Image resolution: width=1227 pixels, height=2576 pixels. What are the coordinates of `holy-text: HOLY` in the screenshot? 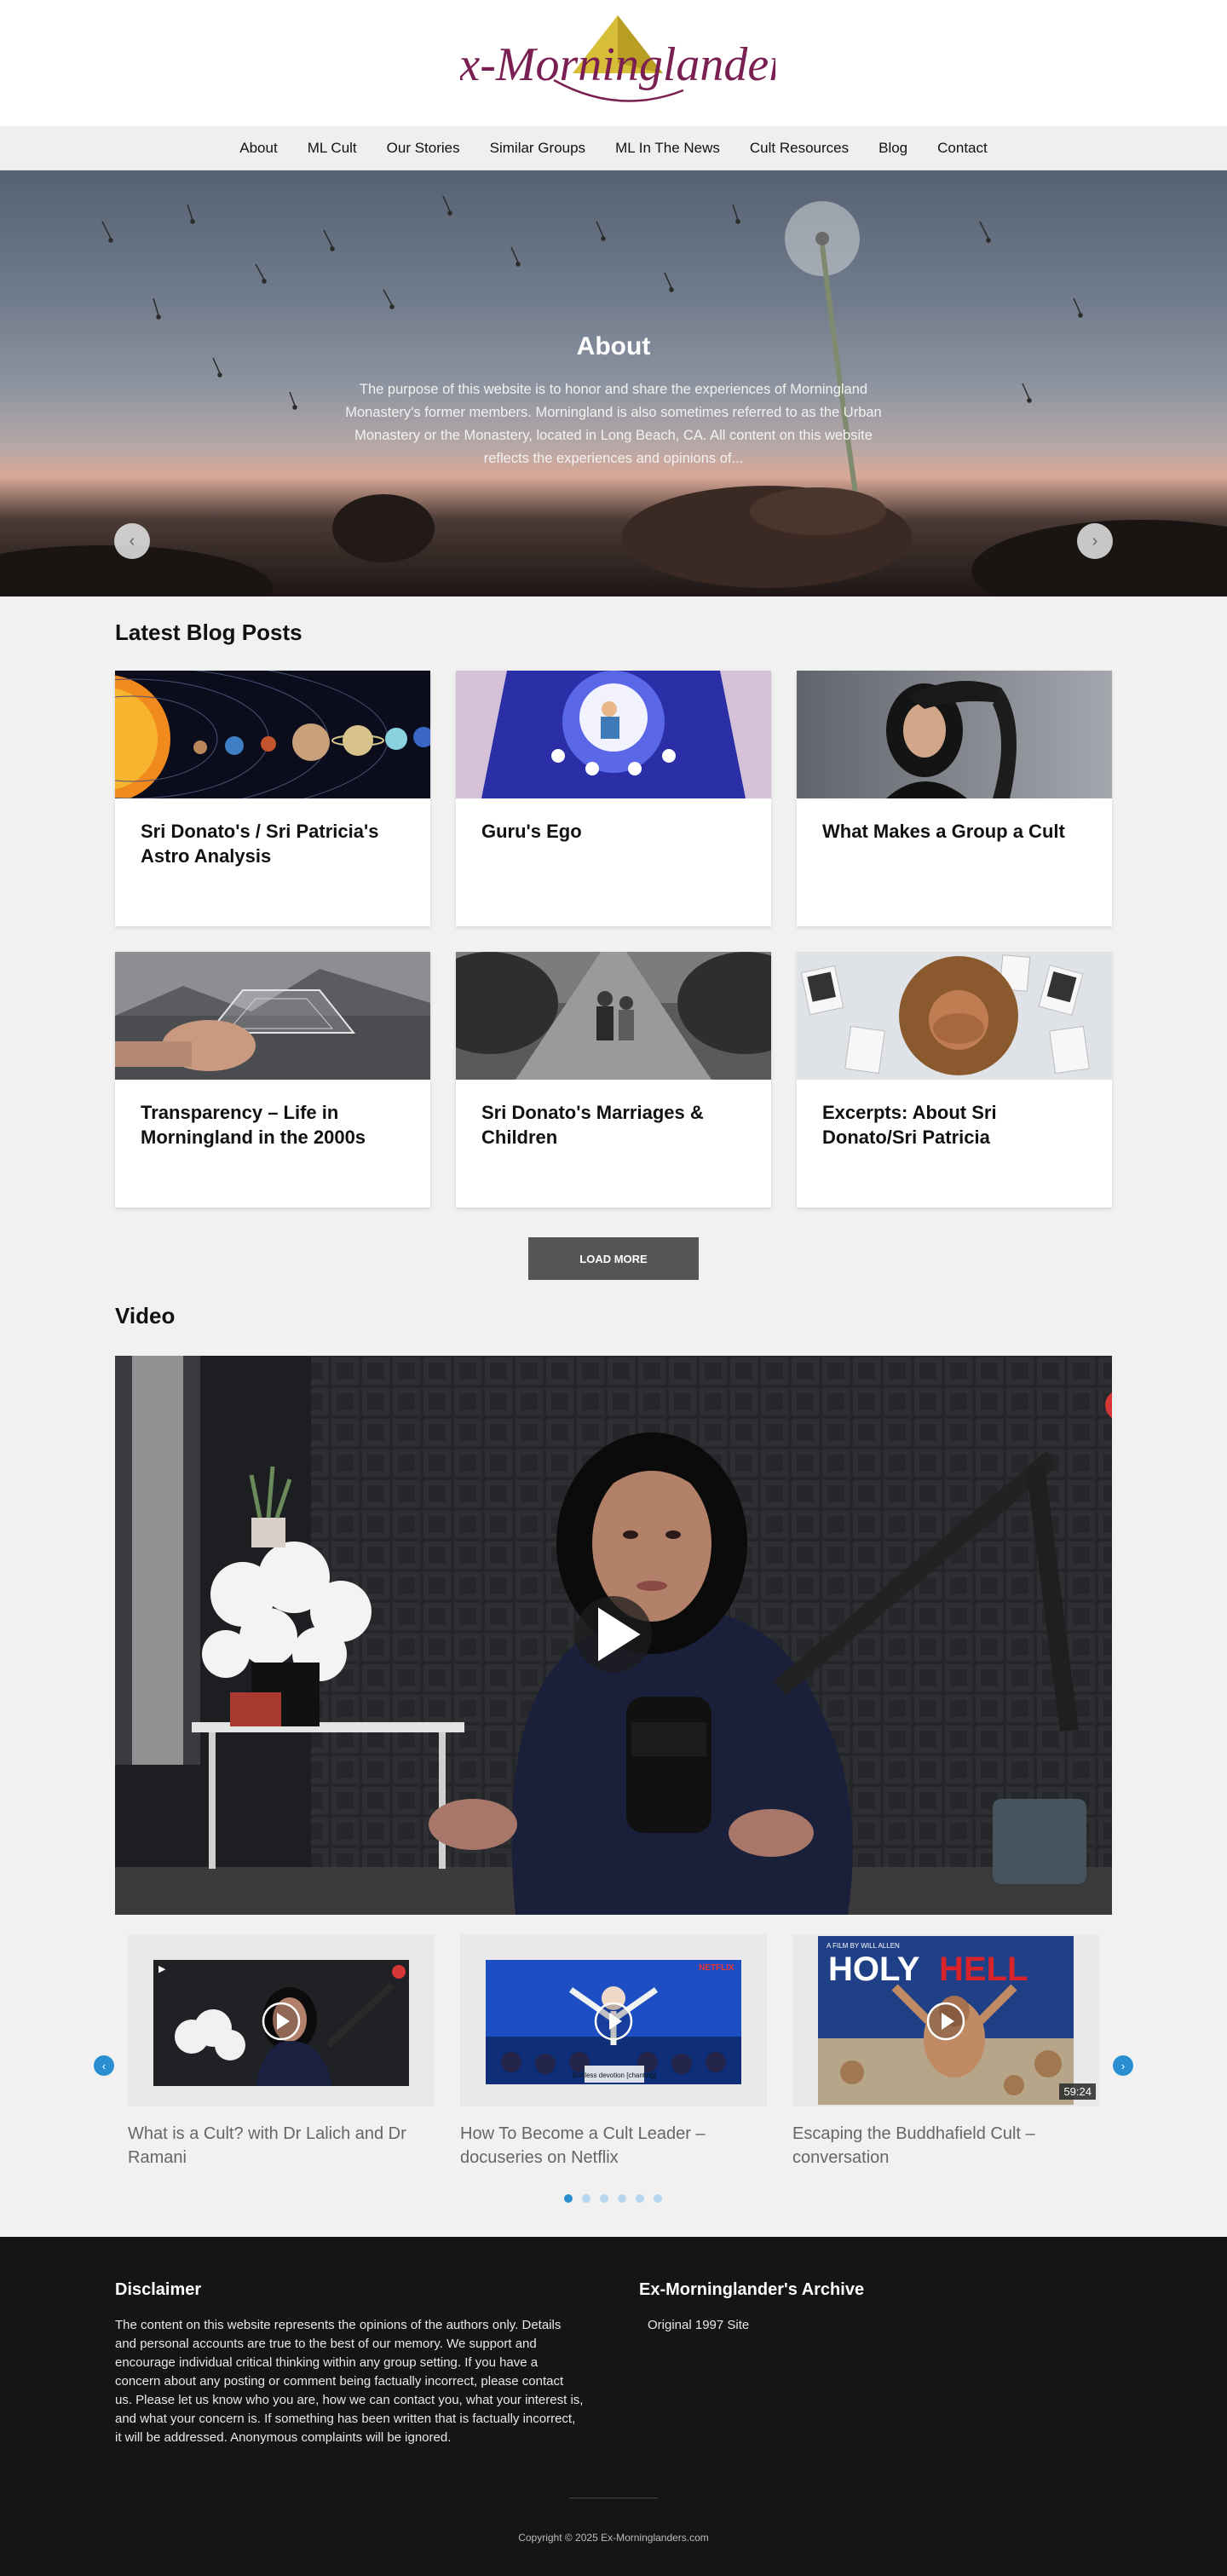 It's located at (874, 1969).